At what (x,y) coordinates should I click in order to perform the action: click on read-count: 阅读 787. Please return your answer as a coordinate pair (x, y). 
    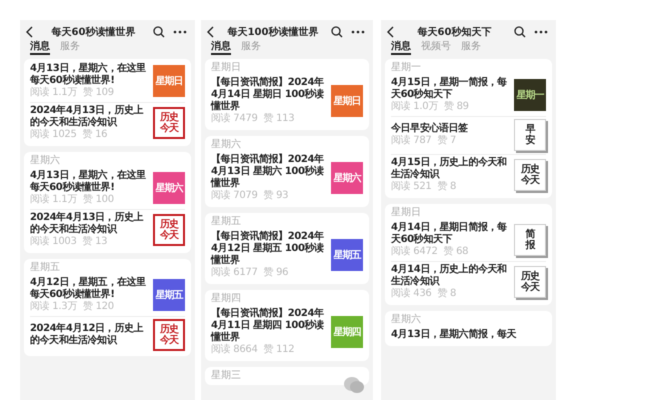
    Looking at the image, I should click on (411, 141).